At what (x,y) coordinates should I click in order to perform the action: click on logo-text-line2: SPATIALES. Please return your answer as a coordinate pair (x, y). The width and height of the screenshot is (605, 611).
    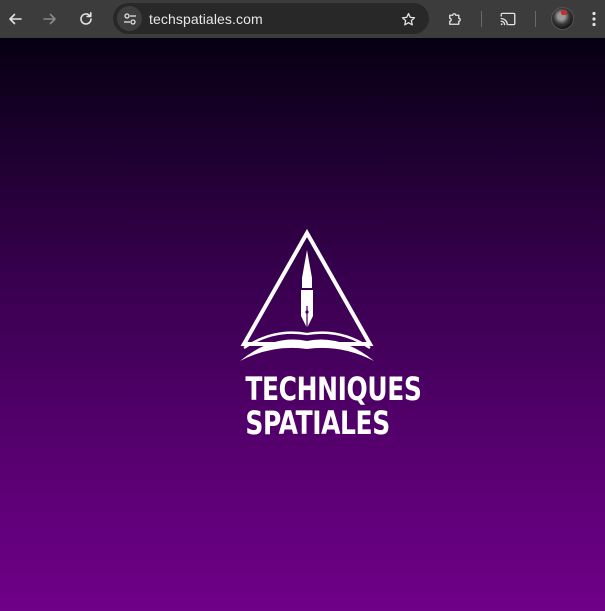
    Looking at the image, I should click on (317, 423).